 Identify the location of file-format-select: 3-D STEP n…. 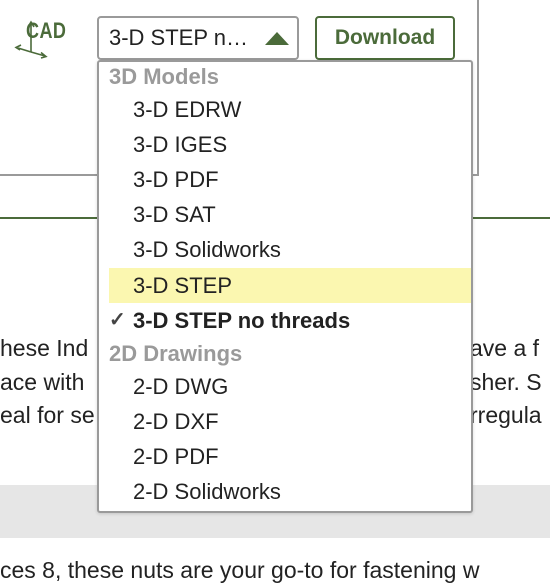
(198, 38).